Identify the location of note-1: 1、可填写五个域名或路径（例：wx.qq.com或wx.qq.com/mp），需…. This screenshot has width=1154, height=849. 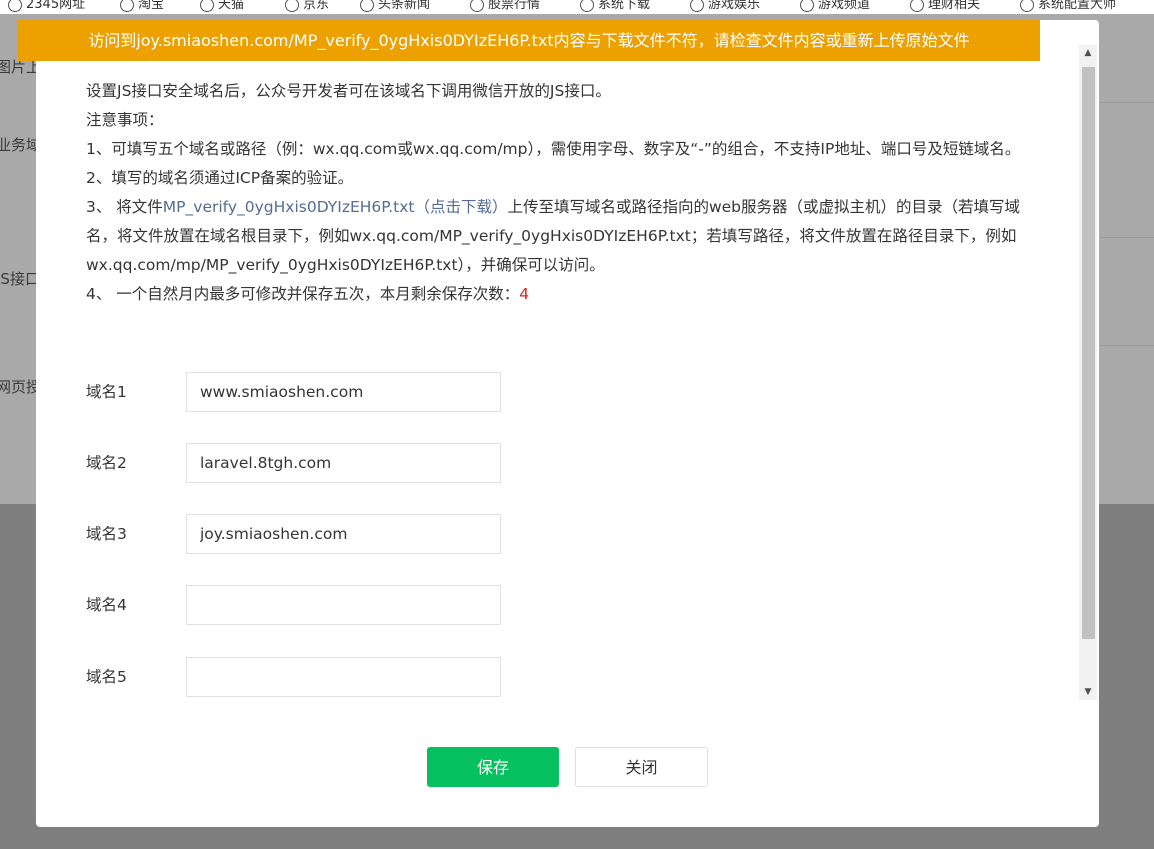
(553, 149).